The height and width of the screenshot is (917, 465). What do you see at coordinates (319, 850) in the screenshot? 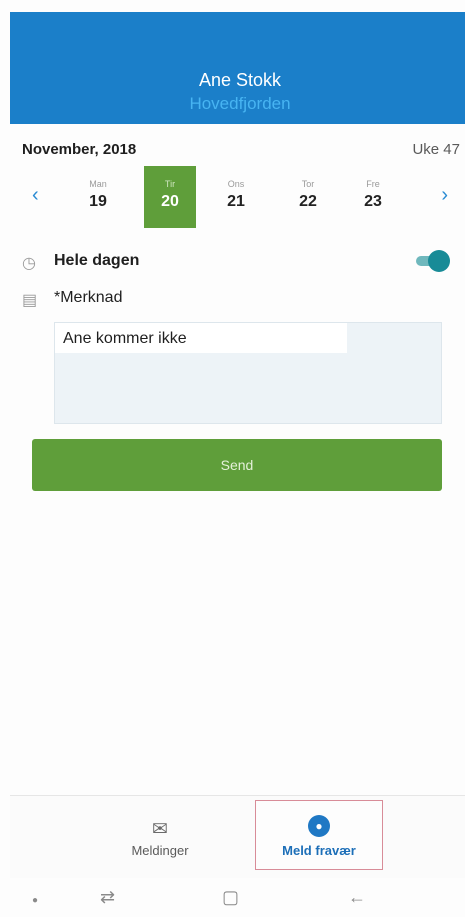
I see `nav-label: Meld fravær` at bounding box center [319, 850].